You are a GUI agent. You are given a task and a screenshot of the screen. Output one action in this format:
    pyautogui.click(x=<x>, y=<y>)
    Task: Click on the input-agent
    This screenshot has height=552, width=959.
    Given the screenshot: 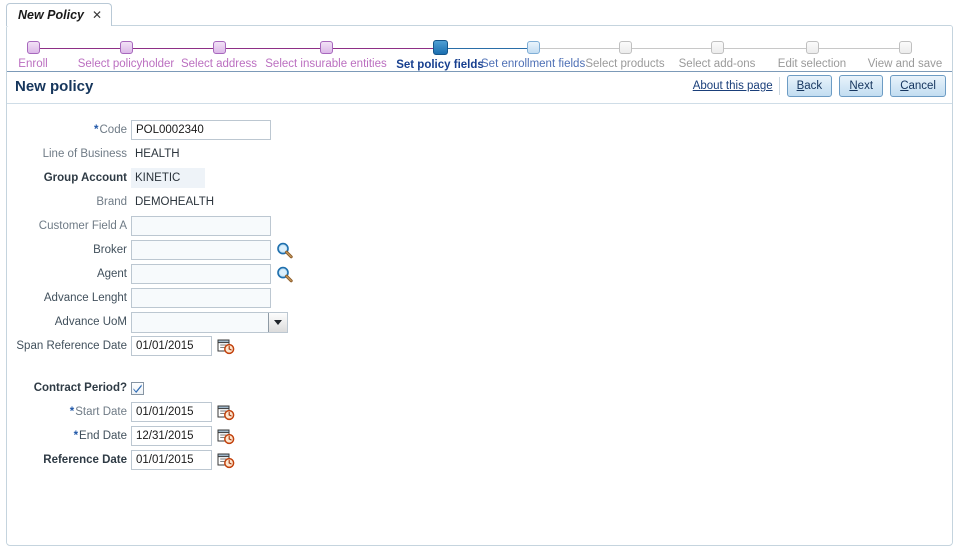 What is the action you would take?
    pyautogui.click(x=201, y=274)
    